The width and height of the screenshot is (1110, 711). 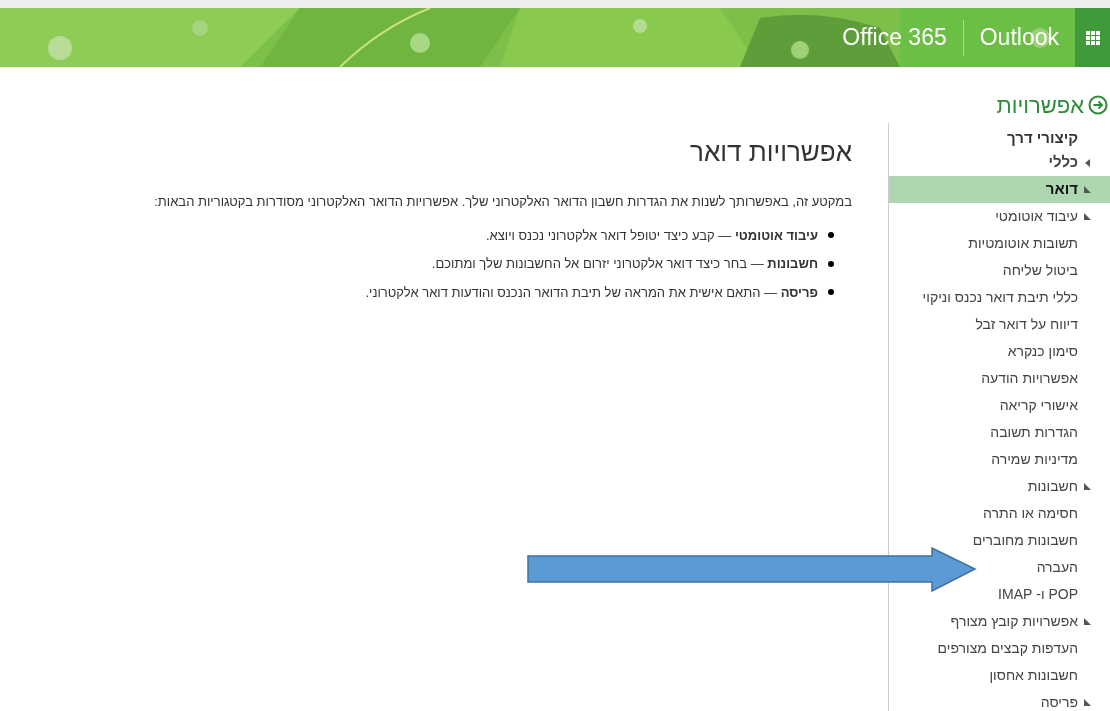 What do you see at coordinates (1042, 351) in the screenshot?
I see `nav-item: סימון כנקרא` at bounding box center [1042, 351].